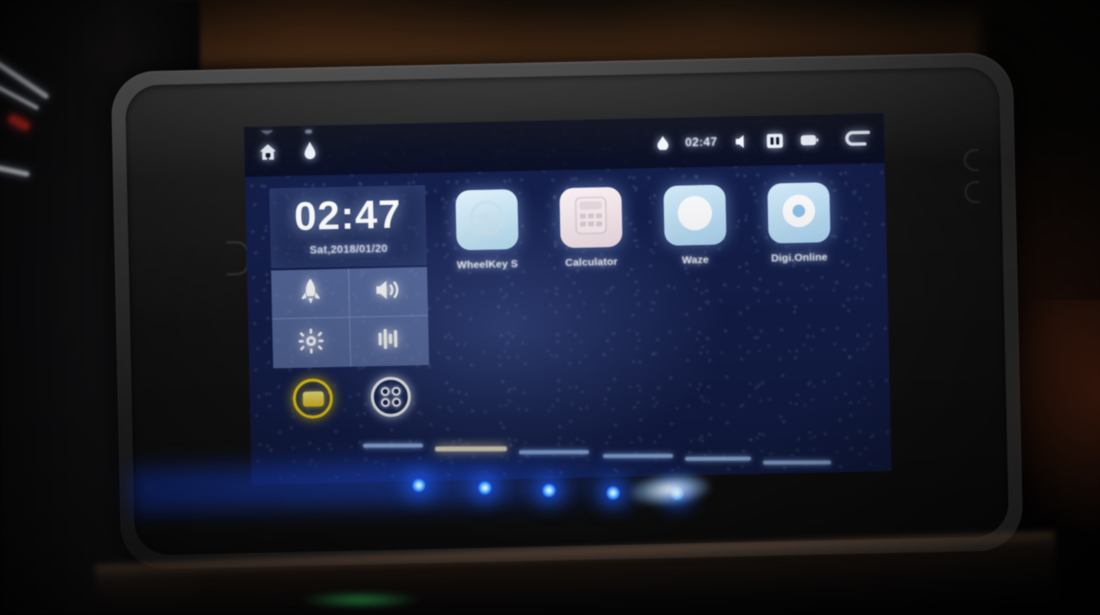 Image resolution: width=1100 pixels, height=615 pixels. Describe the element at coordinates (52, 124) in the screenshot. I see `instrument-cluster-glow` at that location.